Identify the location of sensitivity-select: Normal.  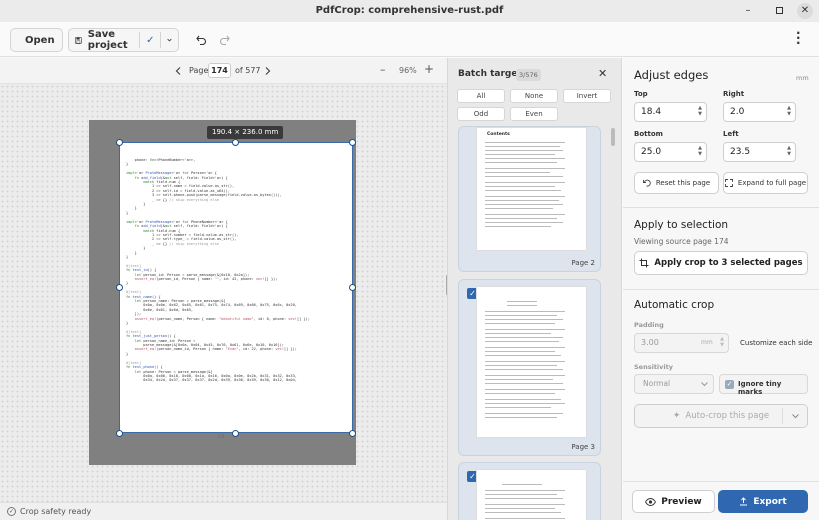
(674, 384).